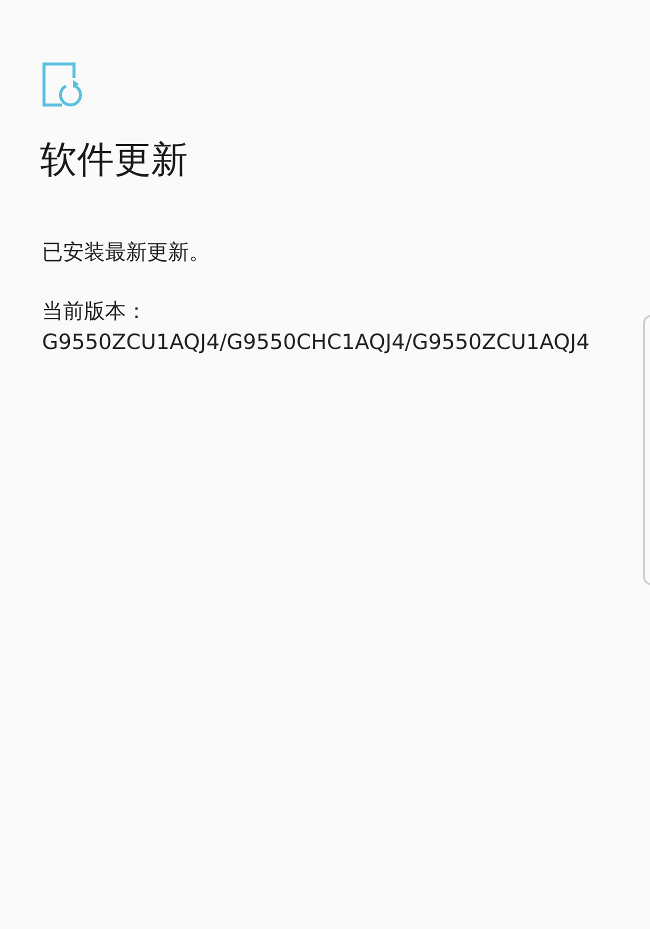 The image size is (650, 929). What do you see at coordinates (316, 327) in the screenshot?
I see `version-text: 当前版本：G9550ZCU1AQJ4/G9550CHC1AQJ4/G9550ZCU1AQJ4` at bounding box center [316, 327].